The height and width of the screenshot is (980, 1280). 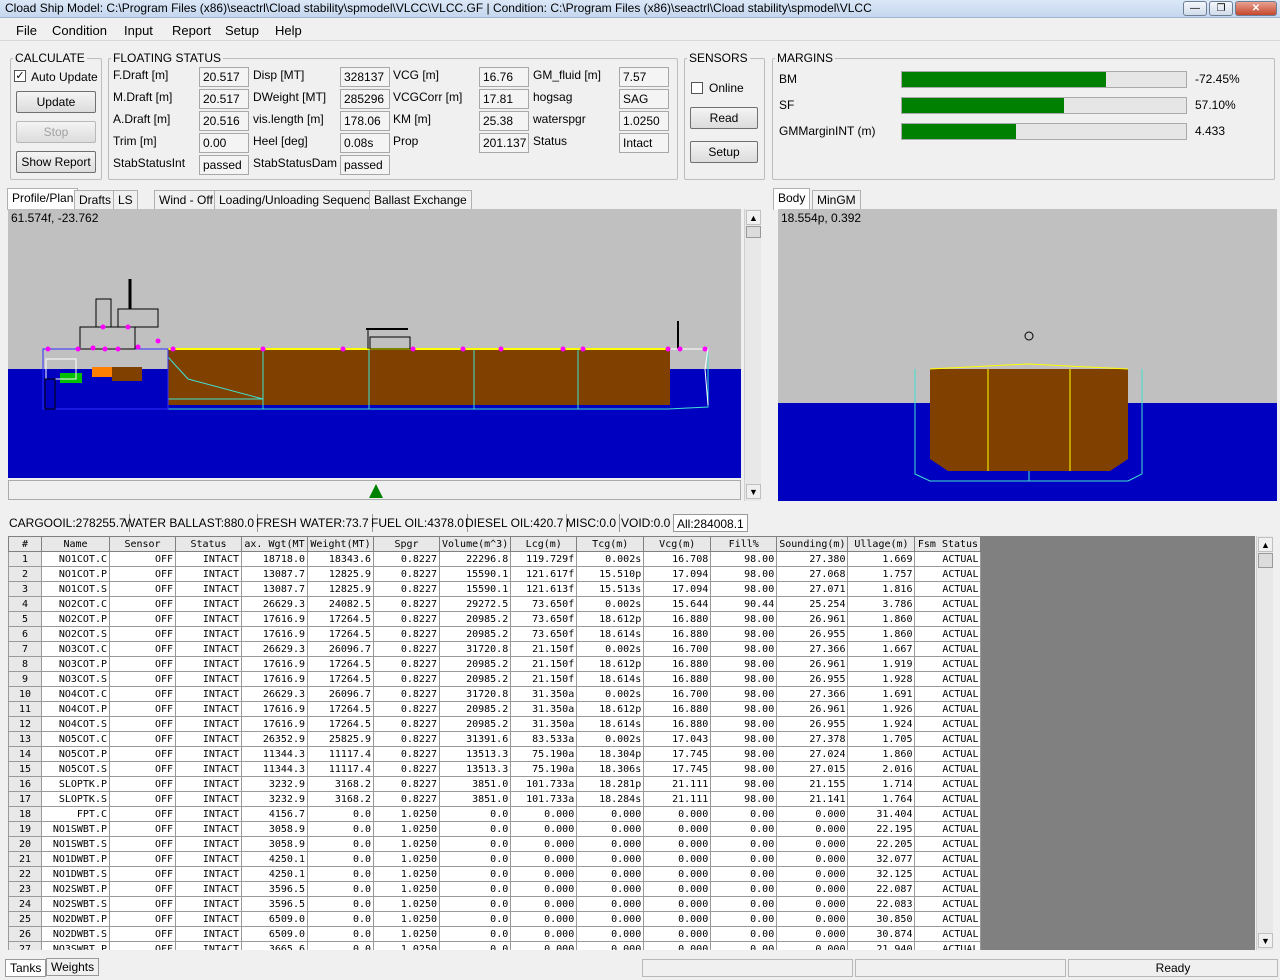 What do you see at coordinates (812, 754) in the screenshot?
I see `table-cell: 27.024` at bounding box center [812, 754].